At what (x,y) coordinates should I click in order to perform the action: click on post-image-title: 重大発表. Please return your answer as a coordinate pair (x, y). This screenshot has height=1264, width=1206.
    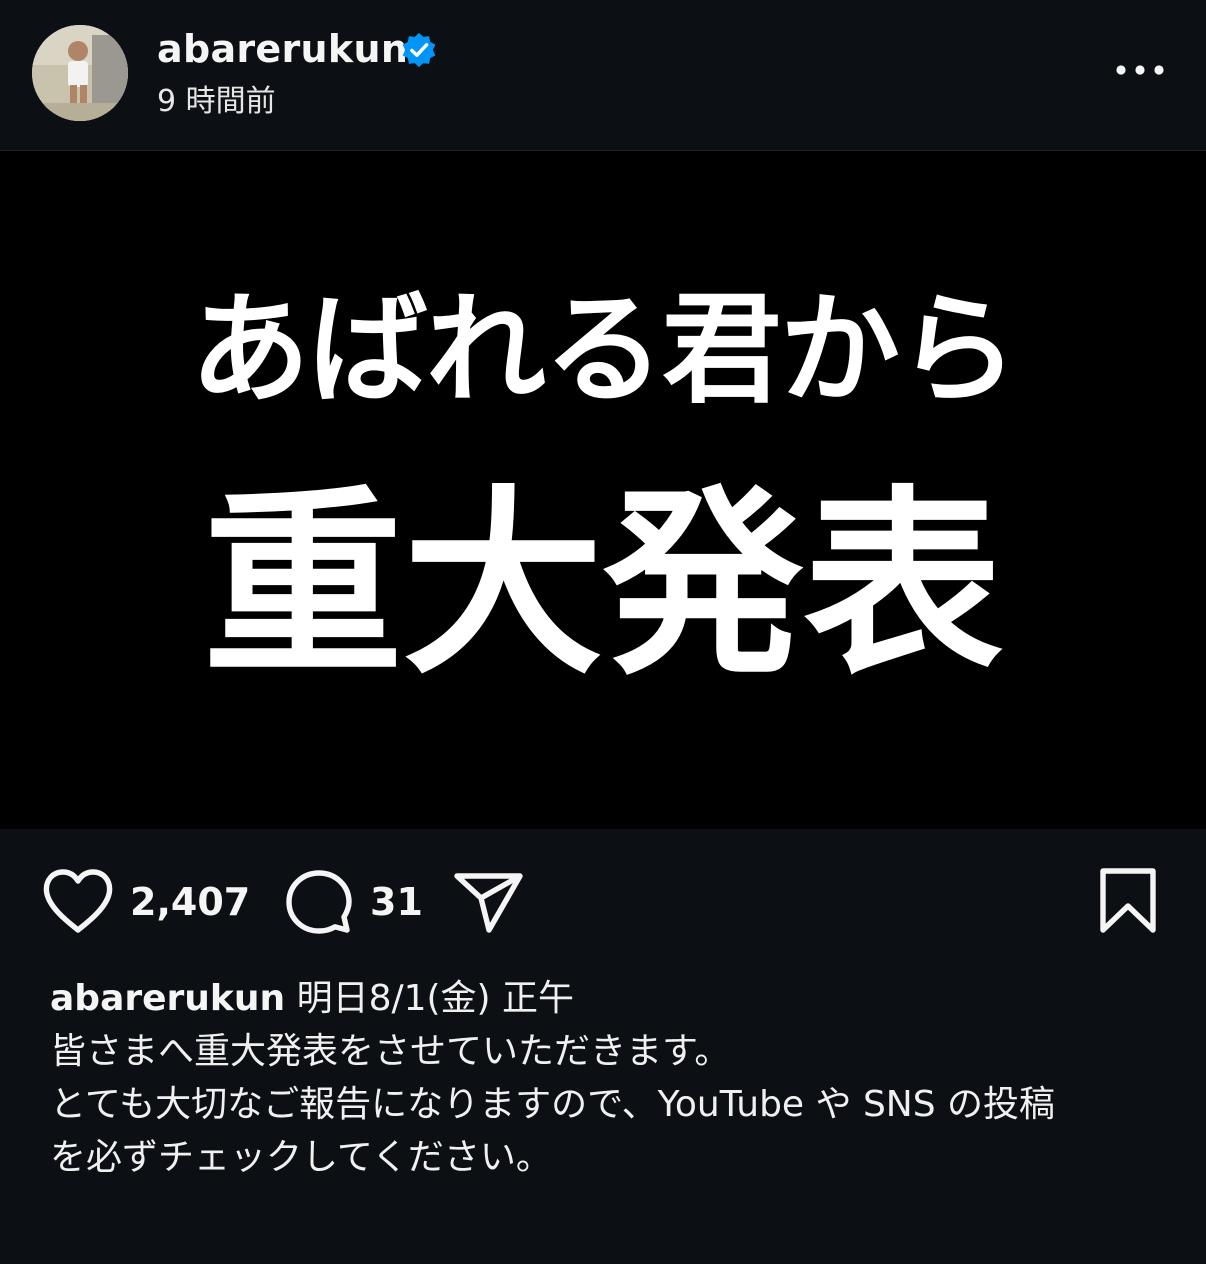
    Looking at the image, I should click on (602, 584).